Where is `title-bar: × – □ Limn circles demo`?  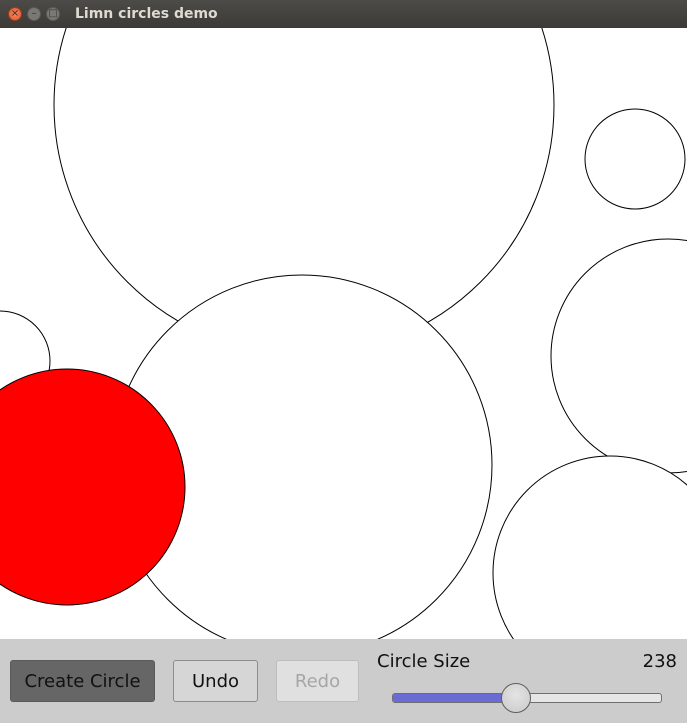 title-bar: × – □ Limn circles demo is located at coordinates (343, 14).